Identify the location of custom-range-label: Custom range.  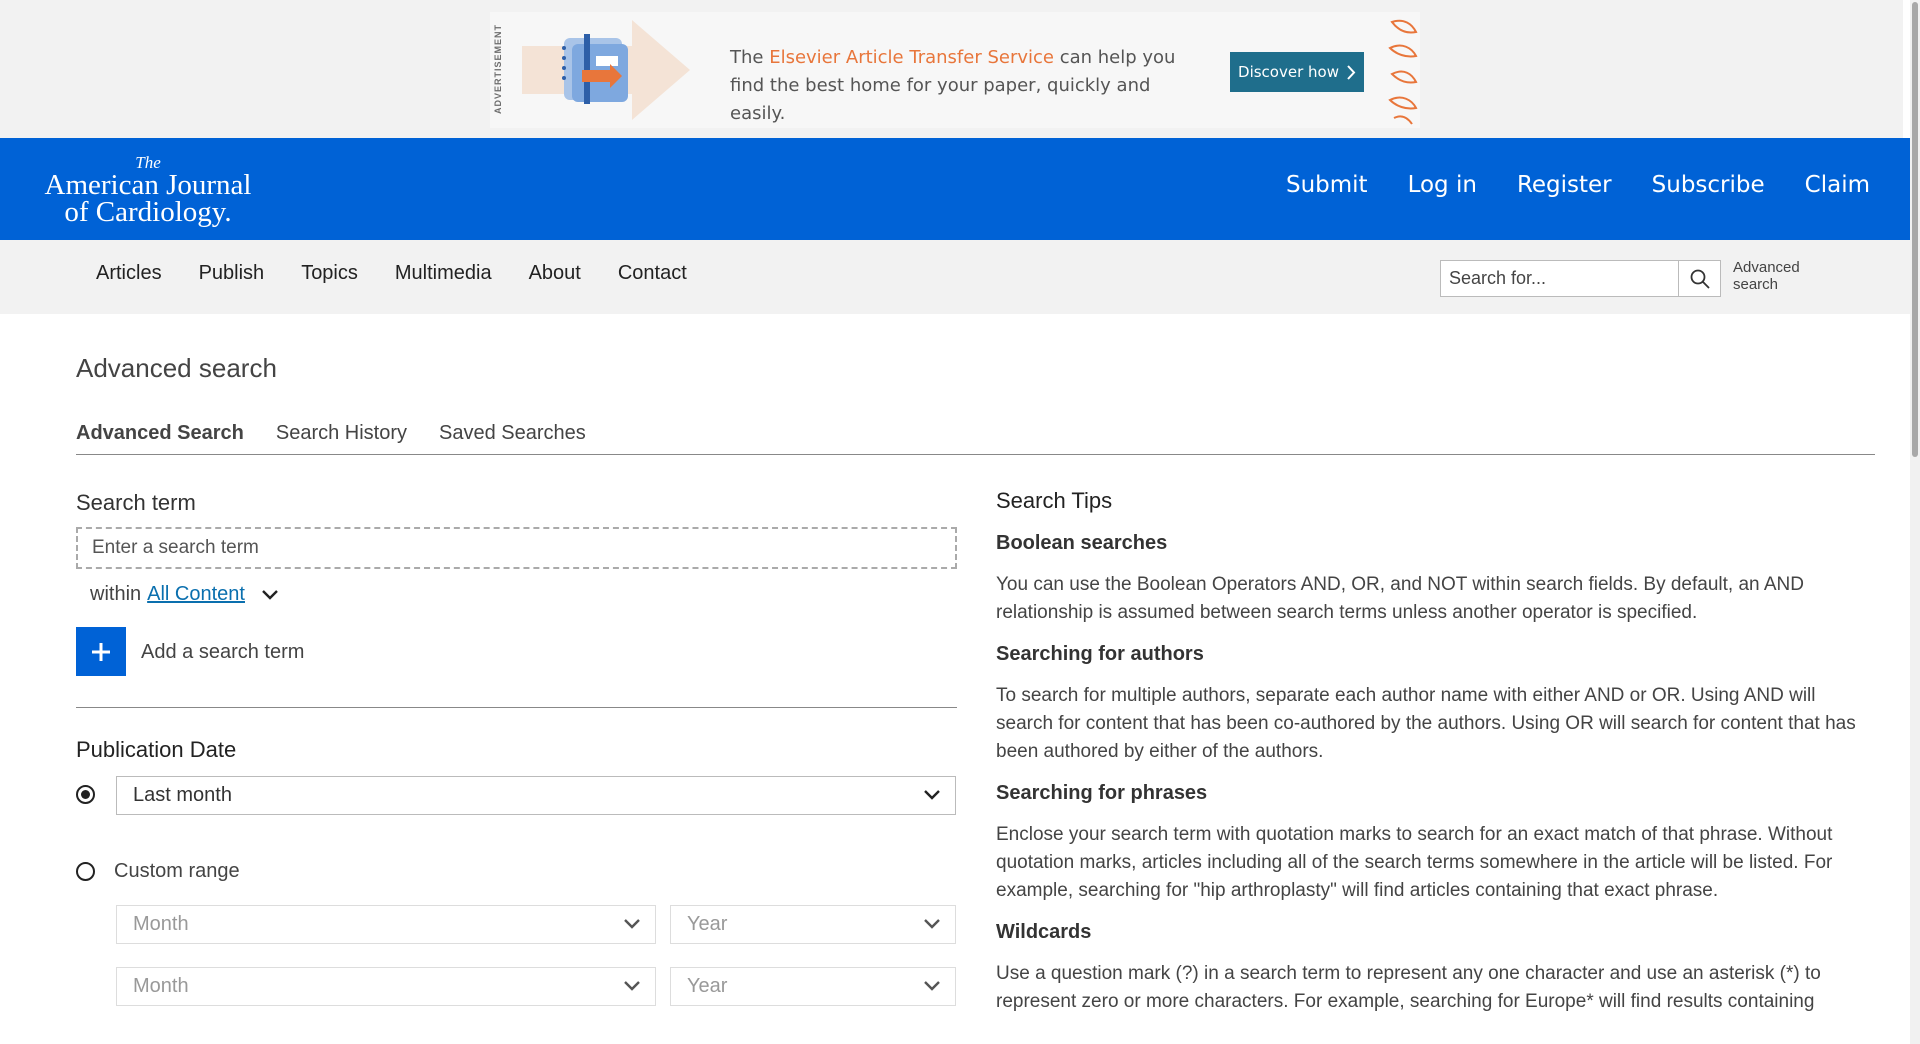
(177, 871).